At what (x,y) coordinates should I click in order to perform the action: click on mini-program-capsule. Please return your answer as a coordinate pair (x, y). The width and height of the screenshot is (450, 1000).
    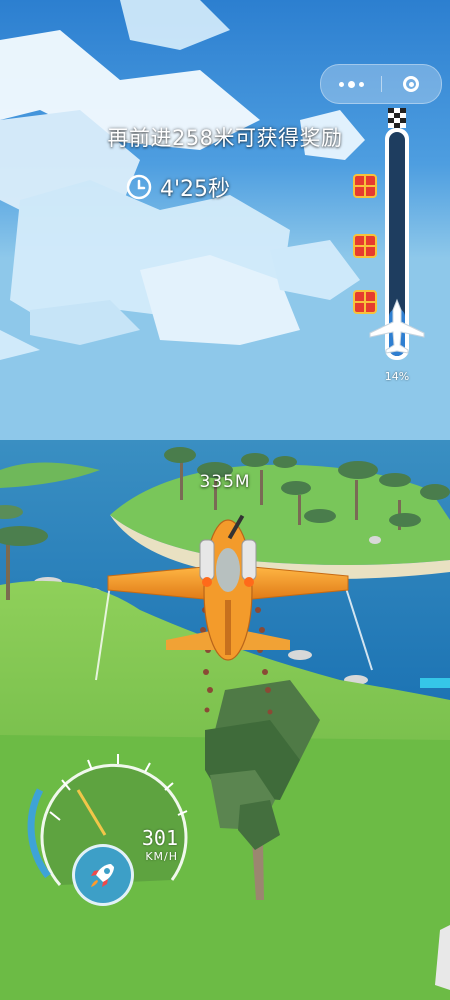
    Looking at the image, I should click on (381, 84).